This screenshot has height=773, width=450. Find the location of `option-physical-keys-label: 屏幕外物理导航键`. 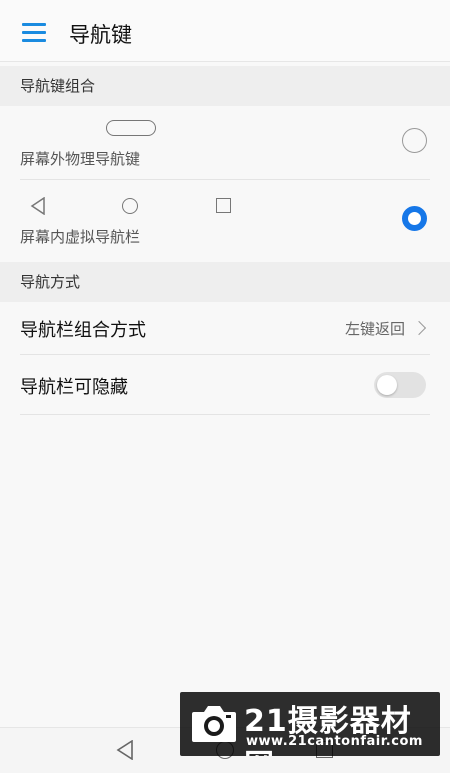

option-physical-keys-label: 屏幕外物理导航键 is located at coordinates (80, 159).